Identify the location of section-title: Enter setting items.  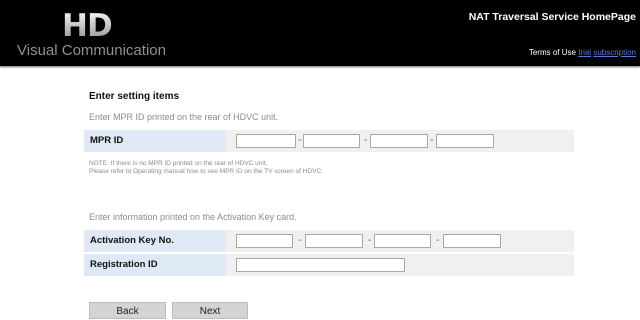
(134, 96).